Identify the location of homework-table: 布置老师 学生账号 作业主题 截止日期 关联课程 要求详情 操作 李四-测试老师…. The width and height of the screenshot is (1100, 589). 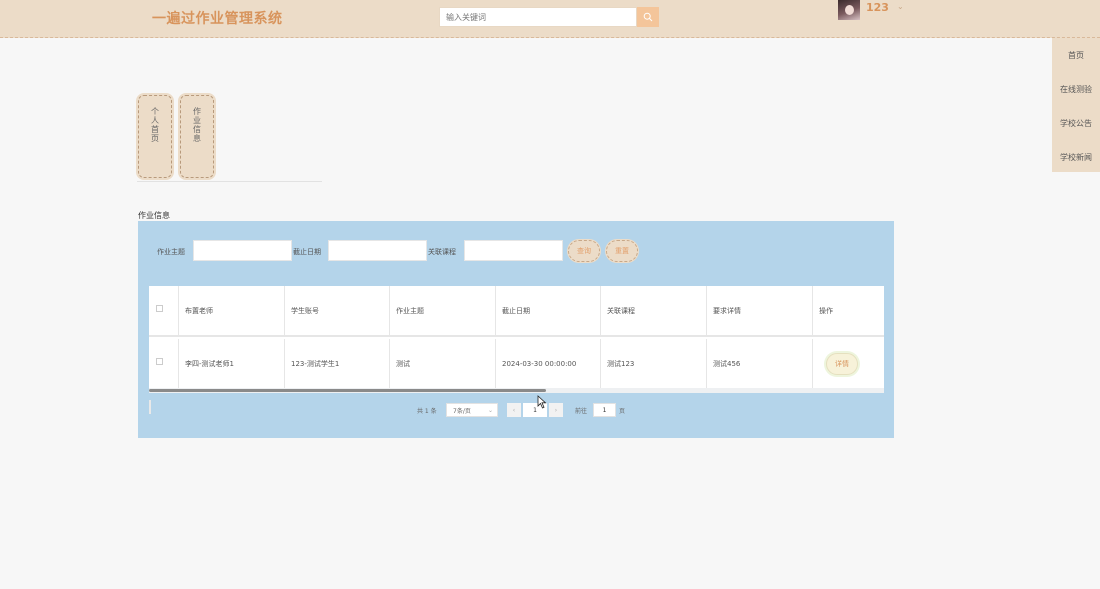
(516, 337).